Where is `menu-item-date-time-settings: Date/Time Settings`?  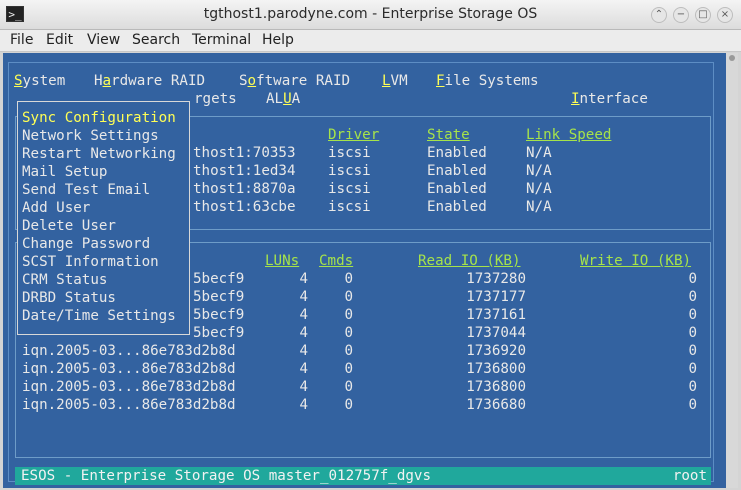 menu-item-date-time-settings: Date/Time Settings is located at coordinates (99, 316).